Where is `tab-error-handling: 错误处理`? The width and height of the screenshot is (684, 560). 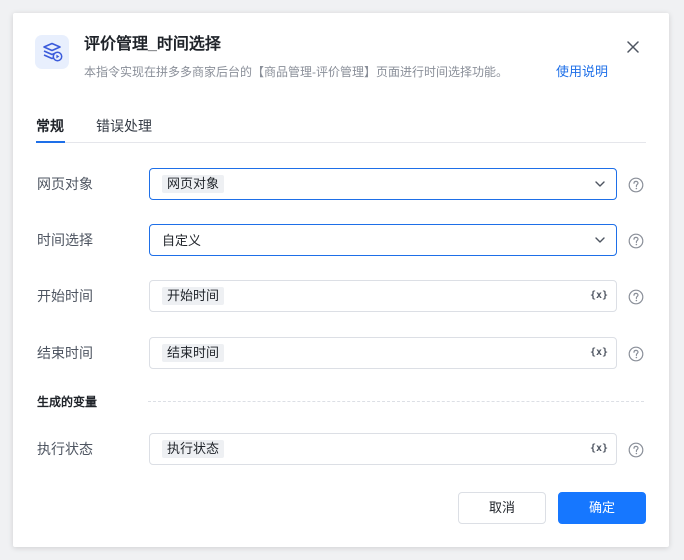
tab-error-handling: 错误处理 is located at coordinates (124, 126).